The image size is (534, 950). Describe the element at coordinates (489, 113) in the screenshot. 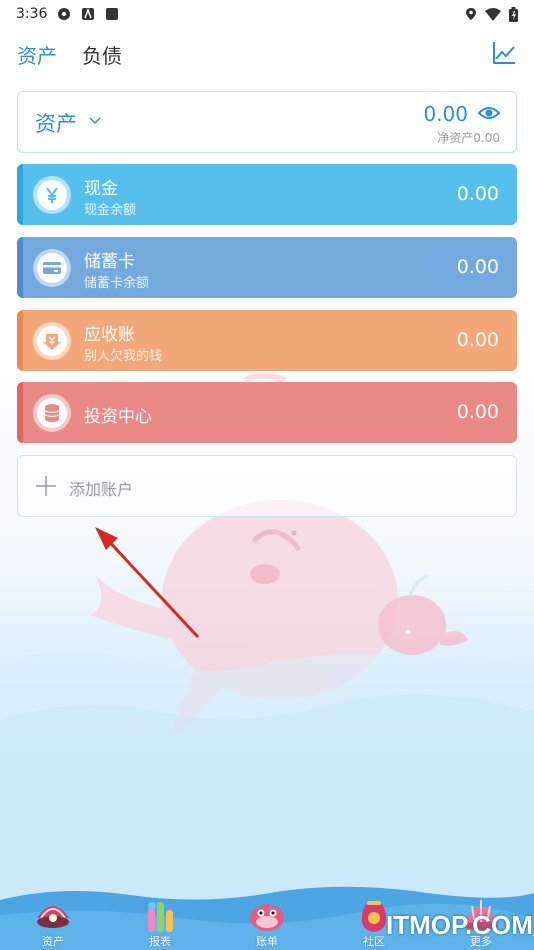

I see `eye-icon` at that location.